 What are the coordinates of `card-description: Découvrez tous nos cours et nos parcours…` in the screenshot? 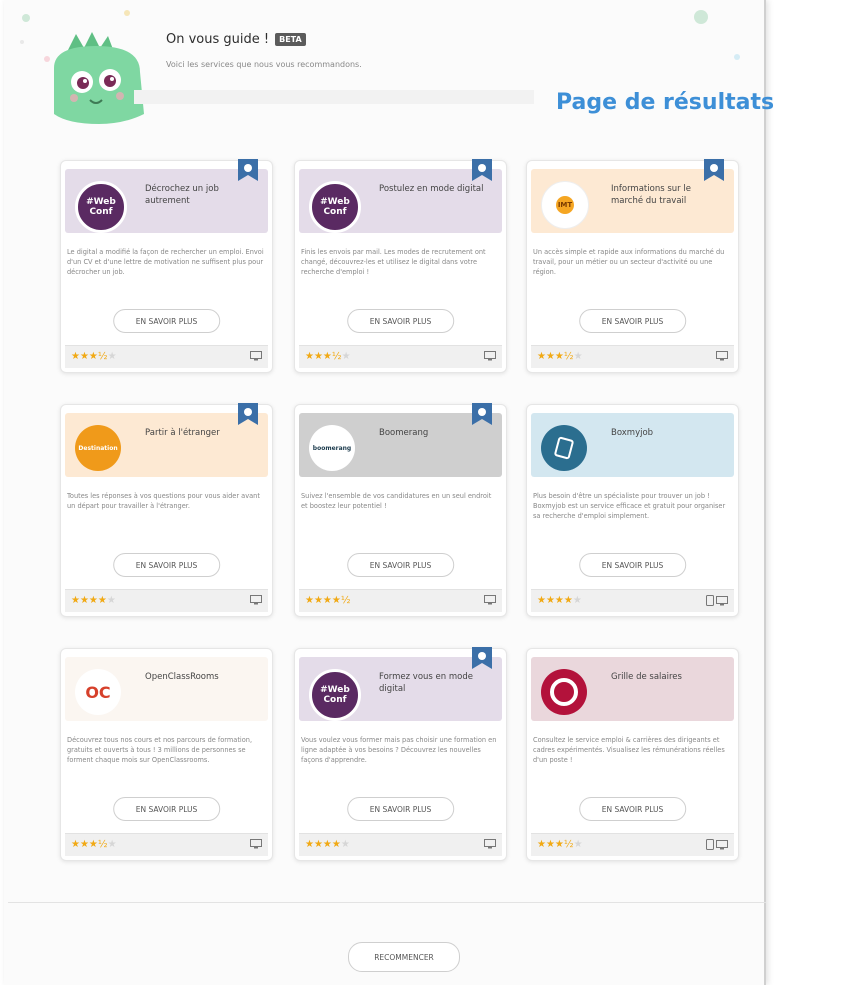 It's located at (160, 750).